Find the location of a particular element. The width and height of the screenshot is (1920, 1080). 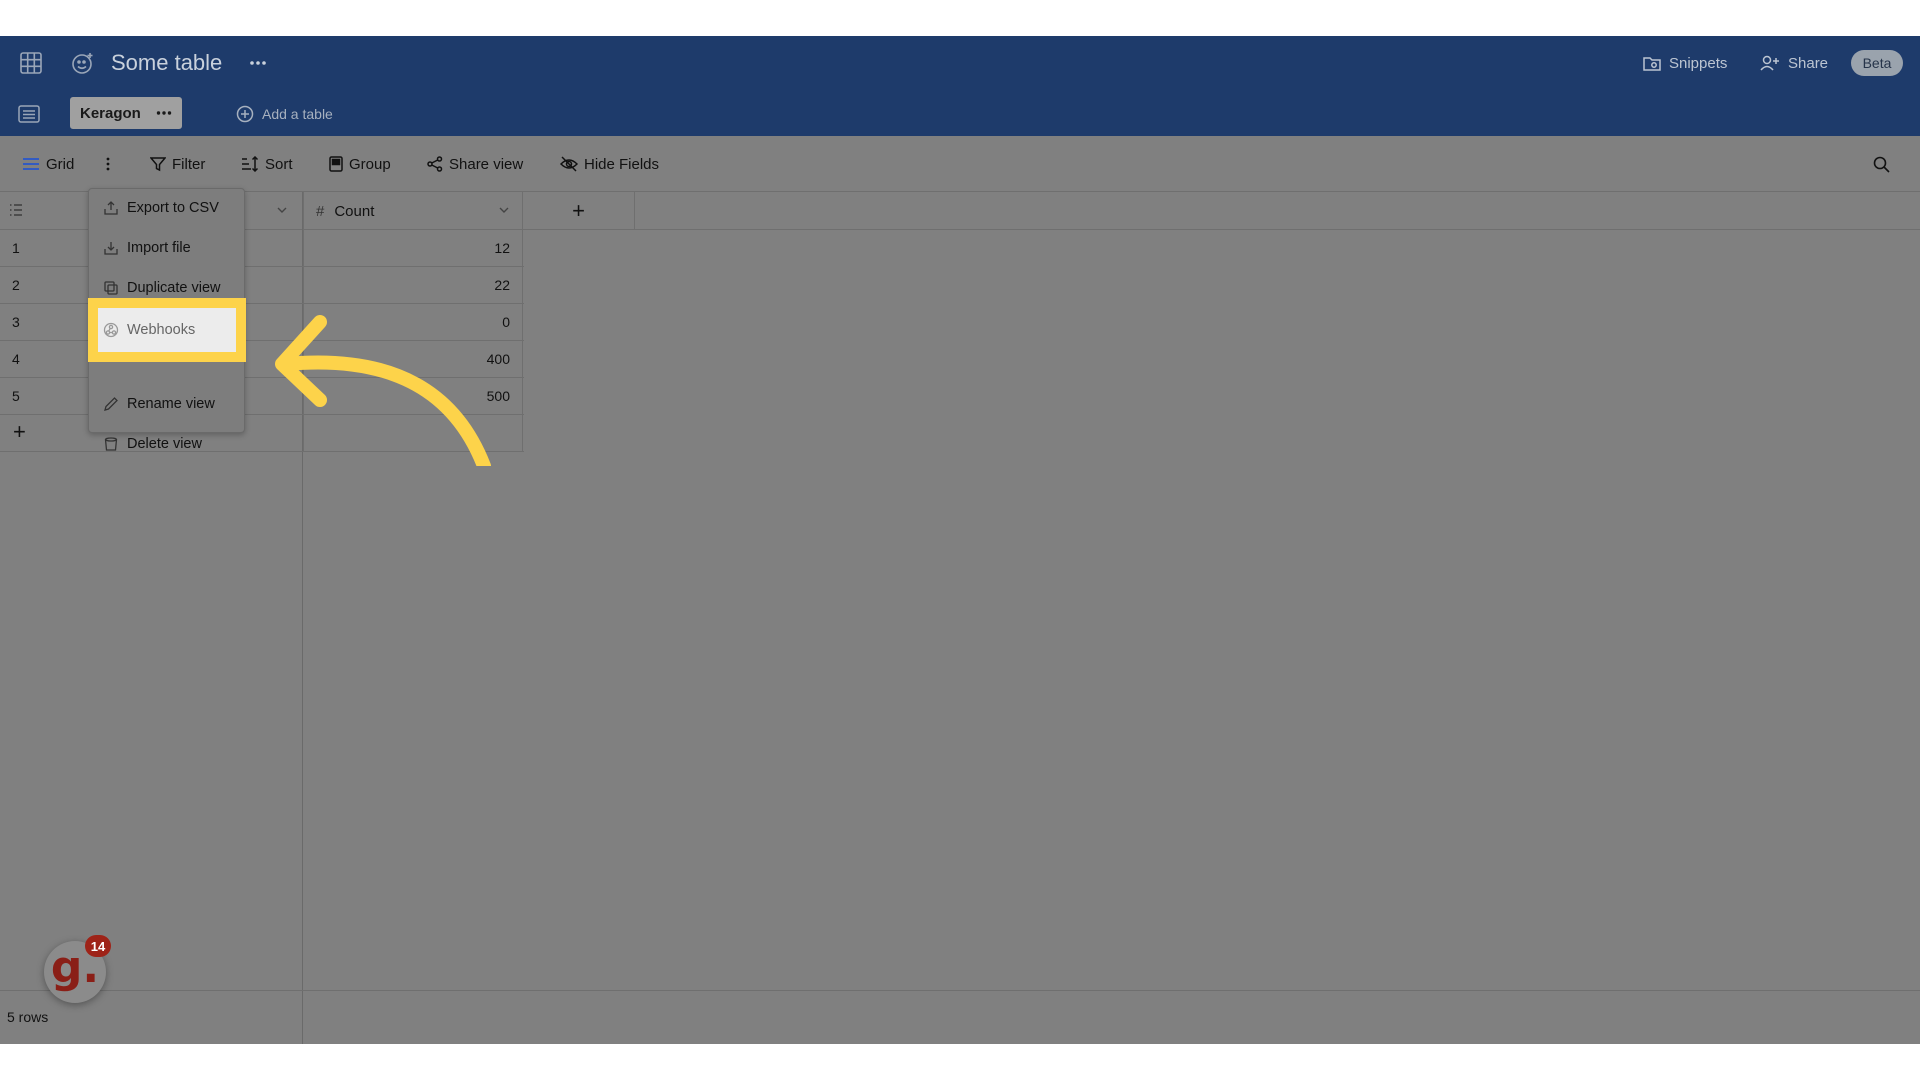

search-icon is located at coordinates (1881, 164).